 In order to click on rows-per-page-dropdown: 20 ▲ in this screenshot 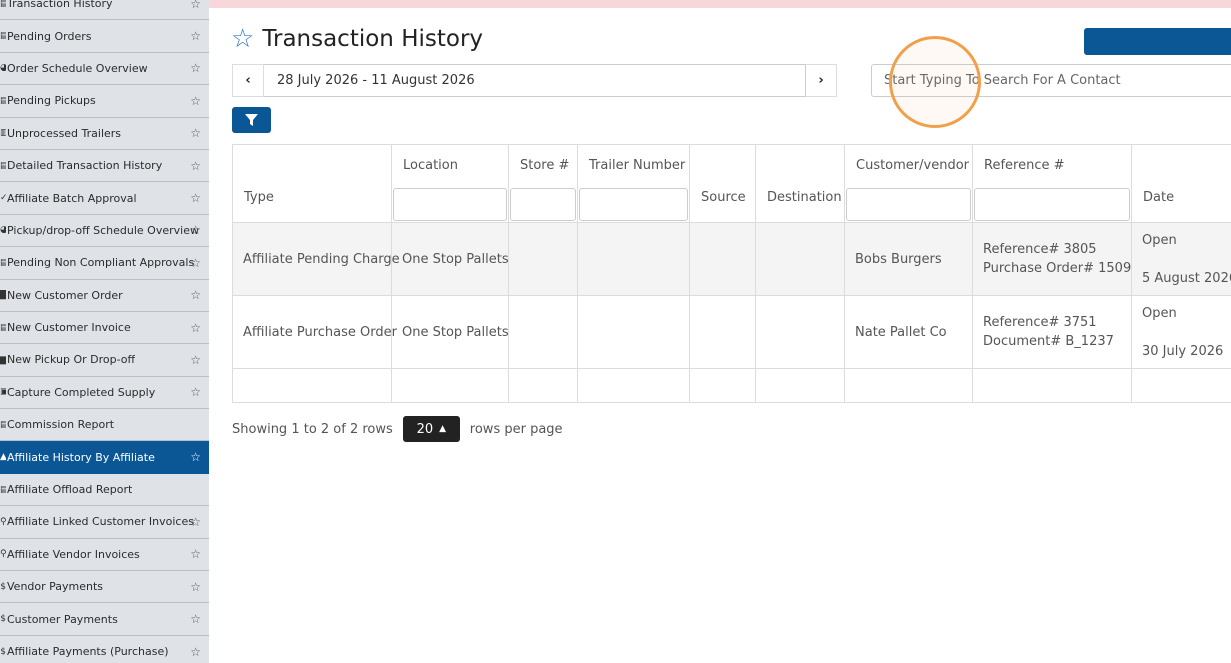, I will do `click(431, 429)`.